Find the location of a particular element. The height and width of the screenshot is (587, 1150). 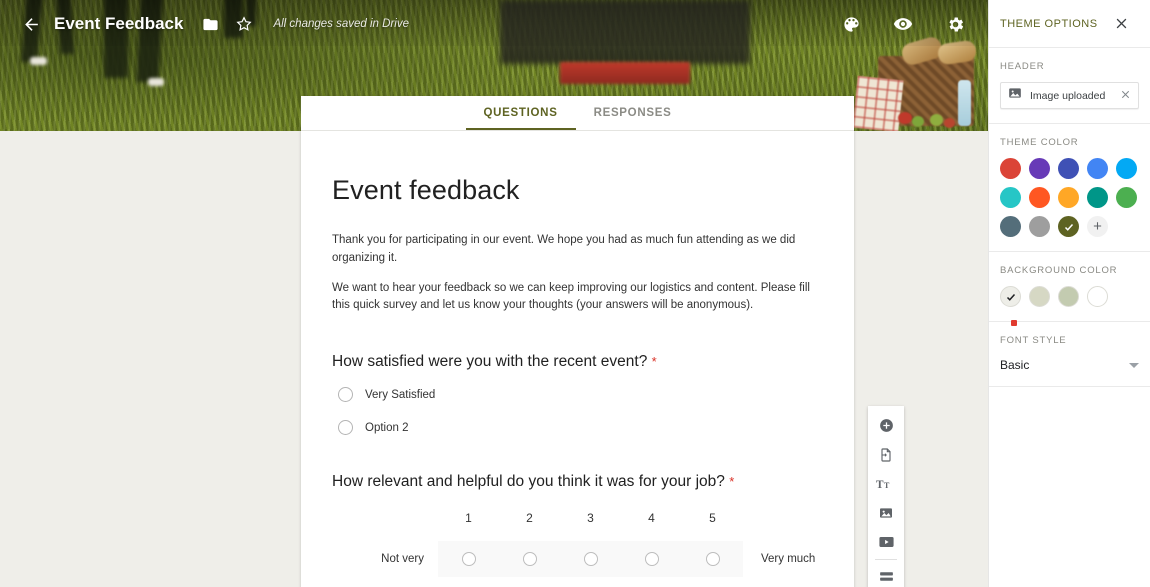

topbar-actions is located at coordinates (903, 24).